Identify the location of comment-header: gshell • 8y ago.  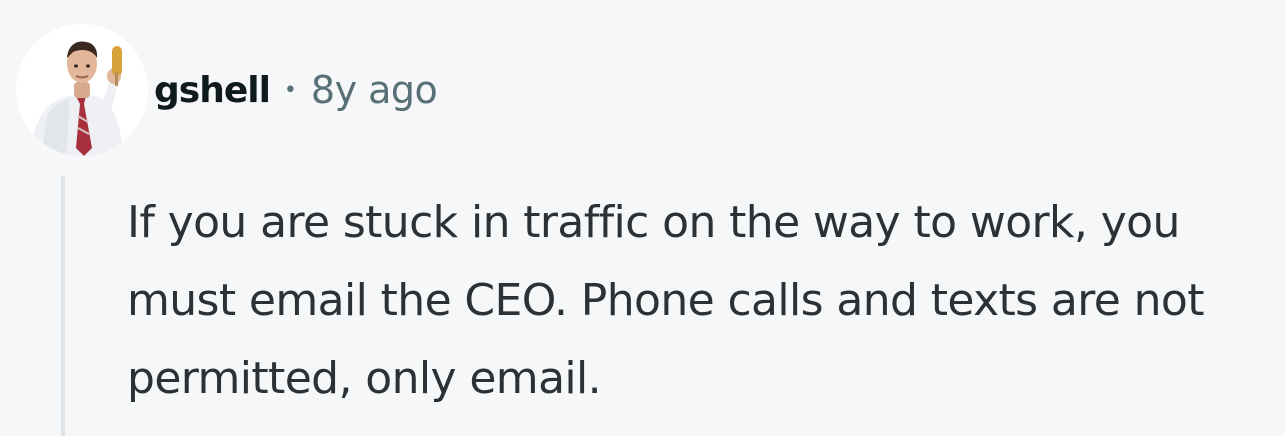
(227, 90).